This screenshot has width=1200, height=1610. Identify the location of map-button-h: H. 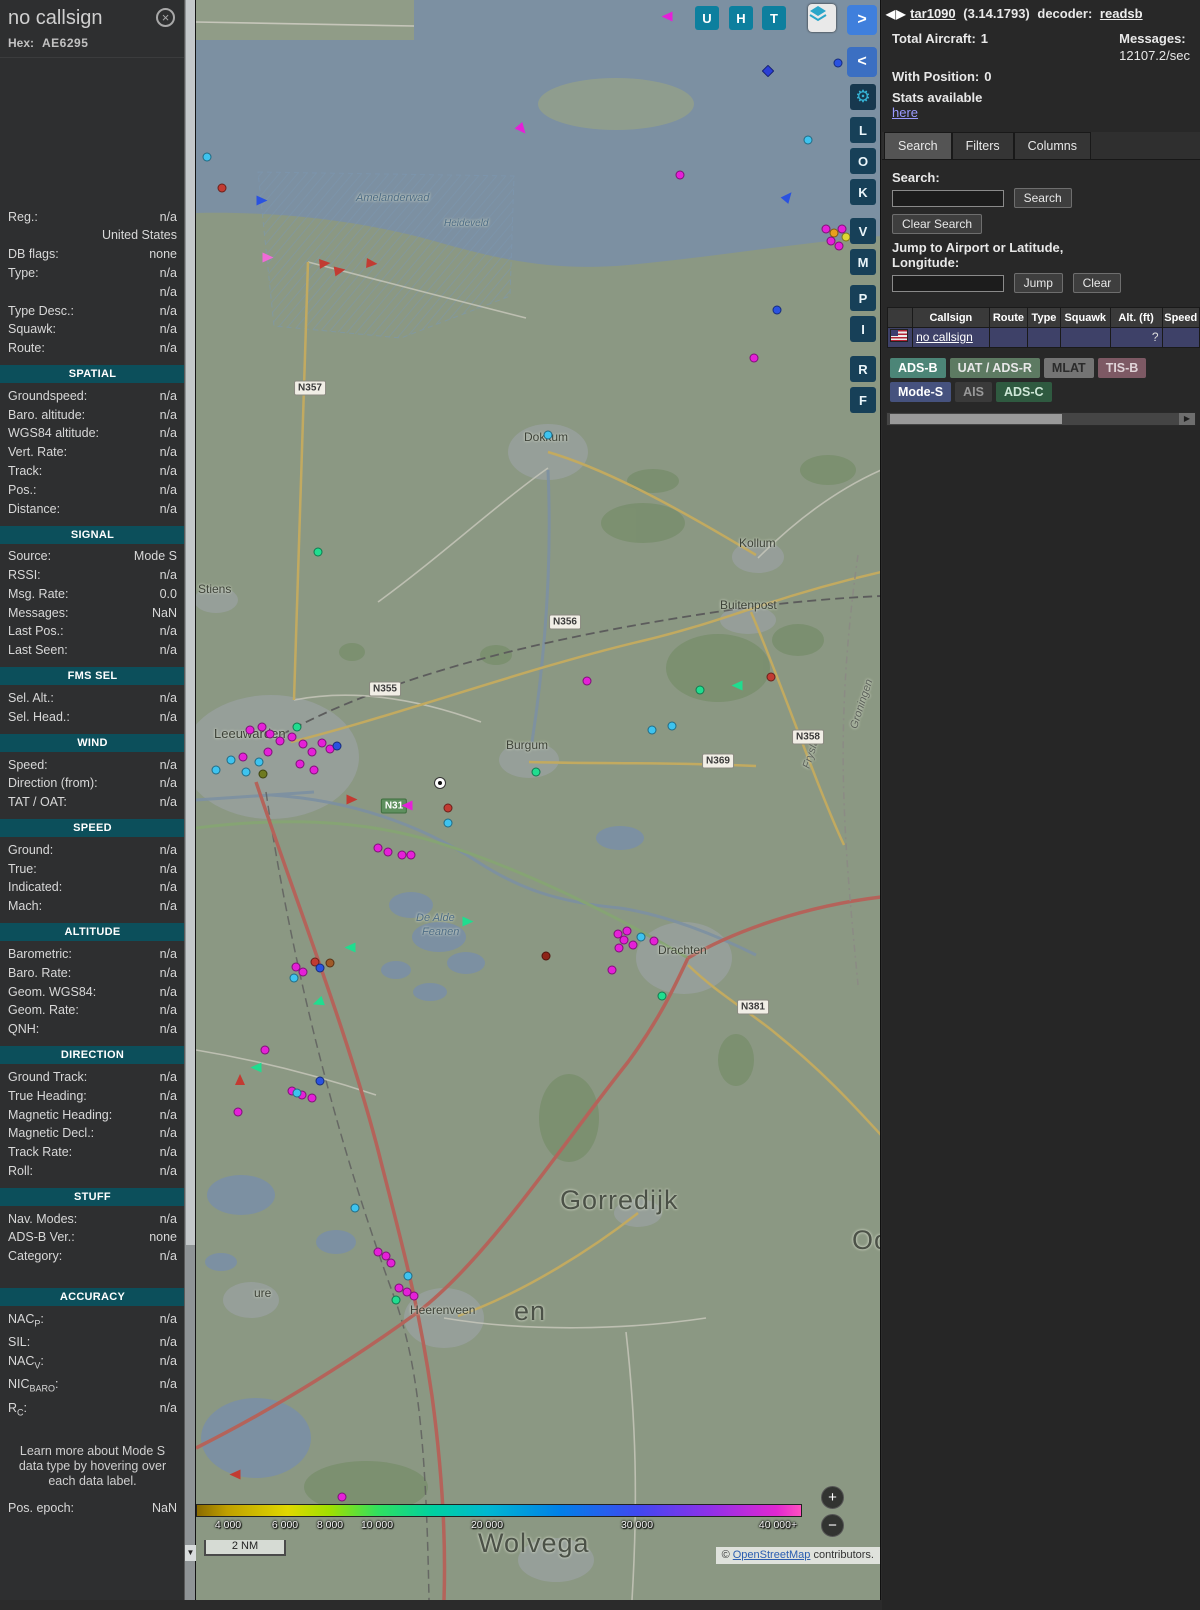
(741, 18).